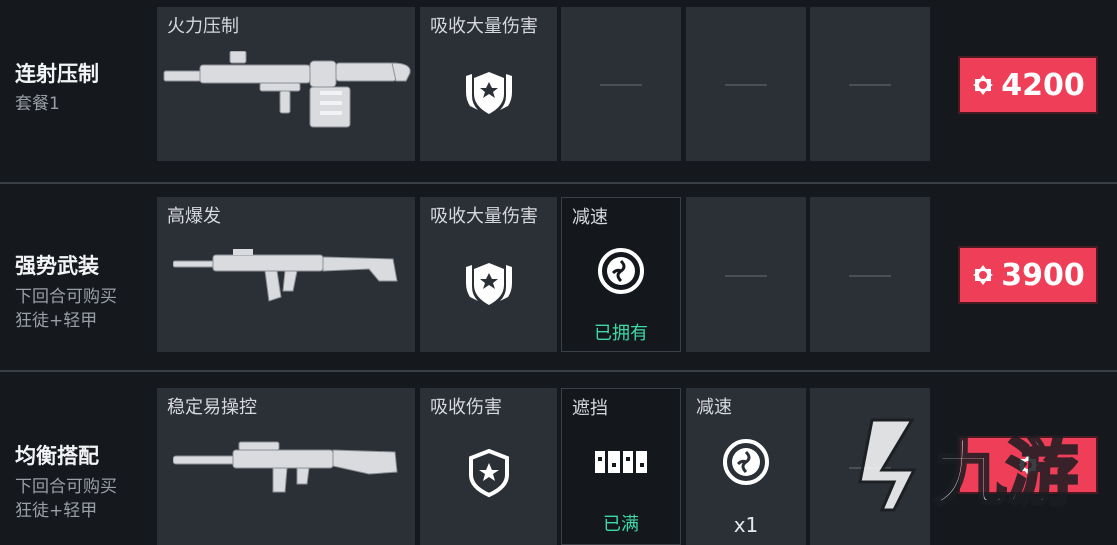 This screenshot has height=545, width=1117. I want to click on watermark-text: 九游, so click(1006, 473).